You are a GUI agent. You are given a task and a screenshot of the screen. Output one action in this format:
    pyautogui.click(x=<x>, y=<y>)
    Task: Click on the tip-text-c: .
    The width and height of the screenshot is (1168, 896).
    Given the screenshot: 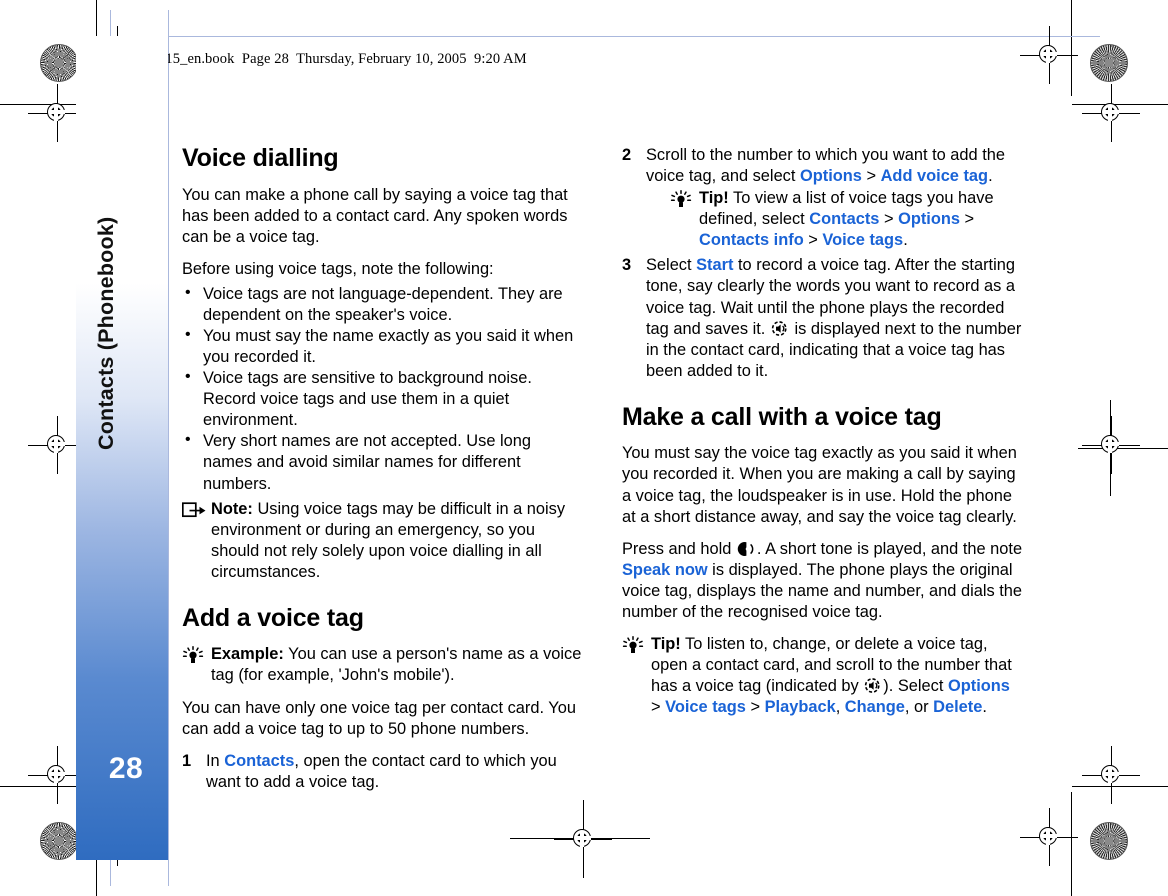 What is the action you would take?
    pyautogui.click(x=984, y=707)
    